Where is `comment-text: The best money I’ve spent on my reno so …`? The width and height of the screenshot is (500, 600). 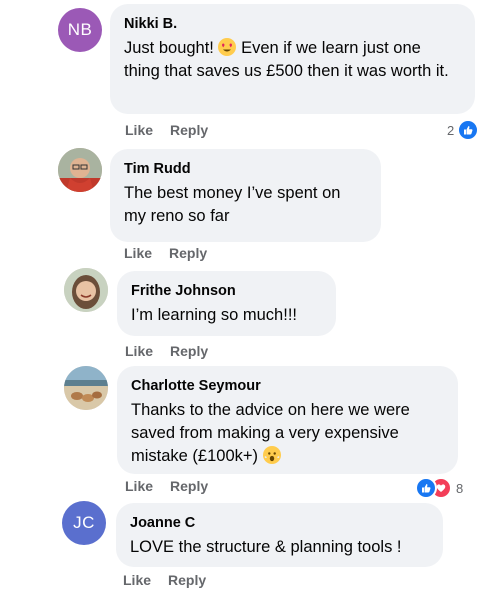 comment-text: The best money I’ve spent on my reno so … is located at coordinates (232, 204).